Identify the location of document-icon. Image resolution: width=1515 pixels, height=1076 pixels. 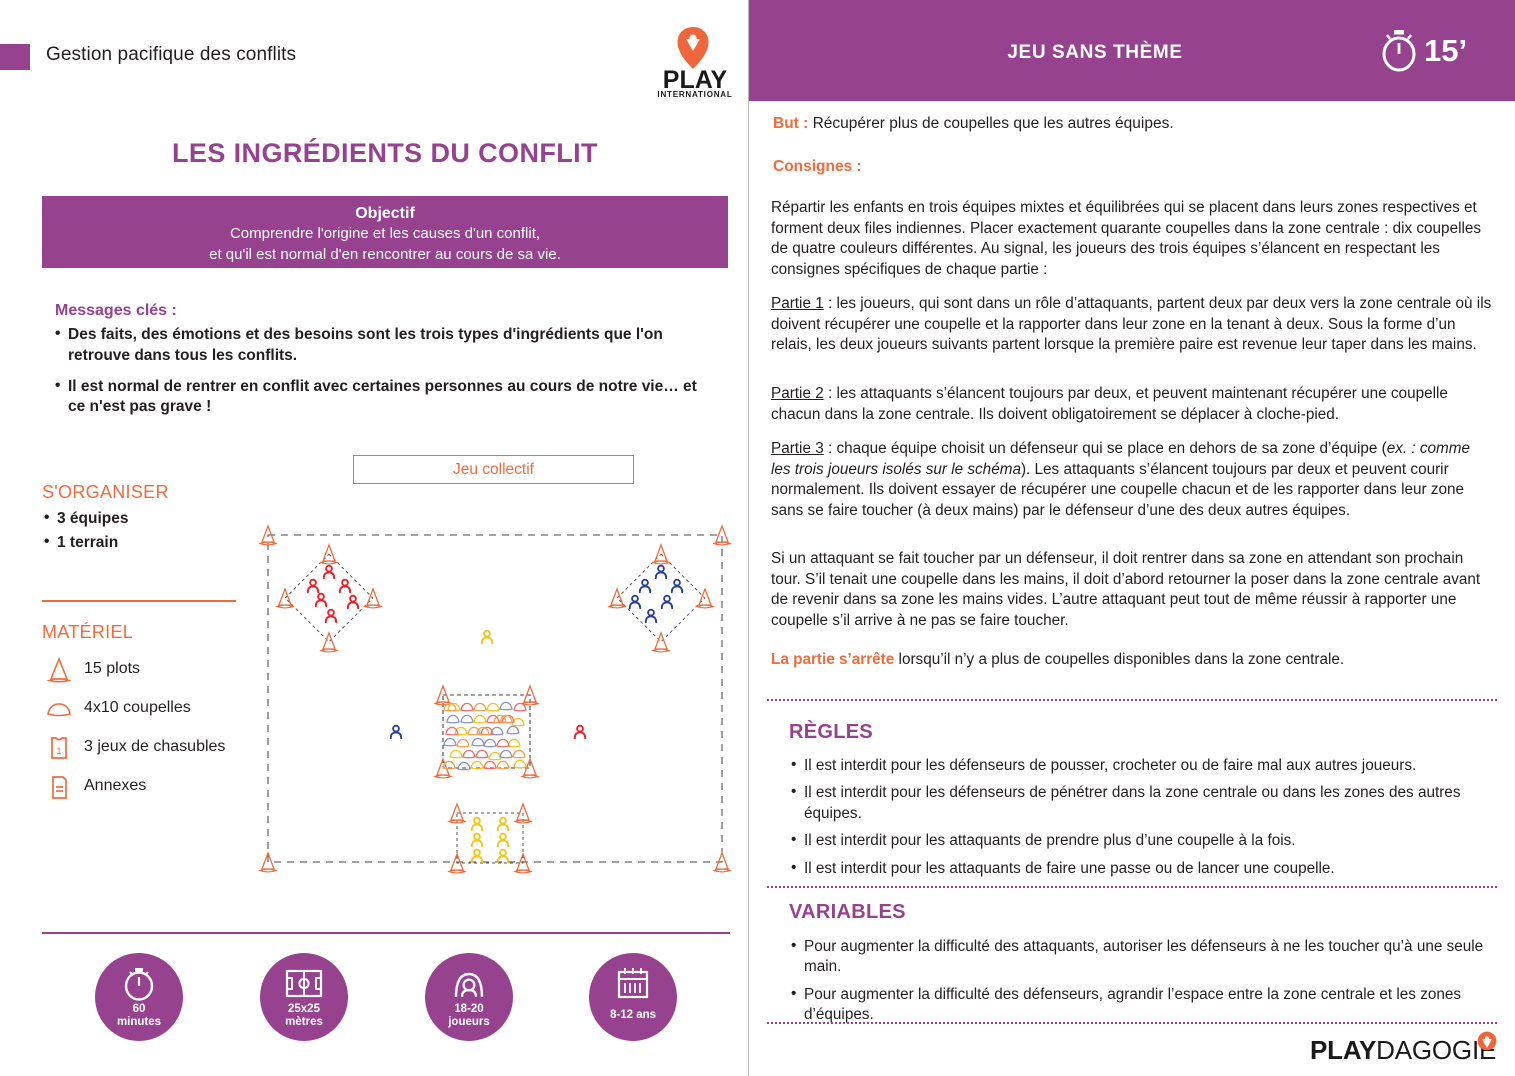
(59, 787).